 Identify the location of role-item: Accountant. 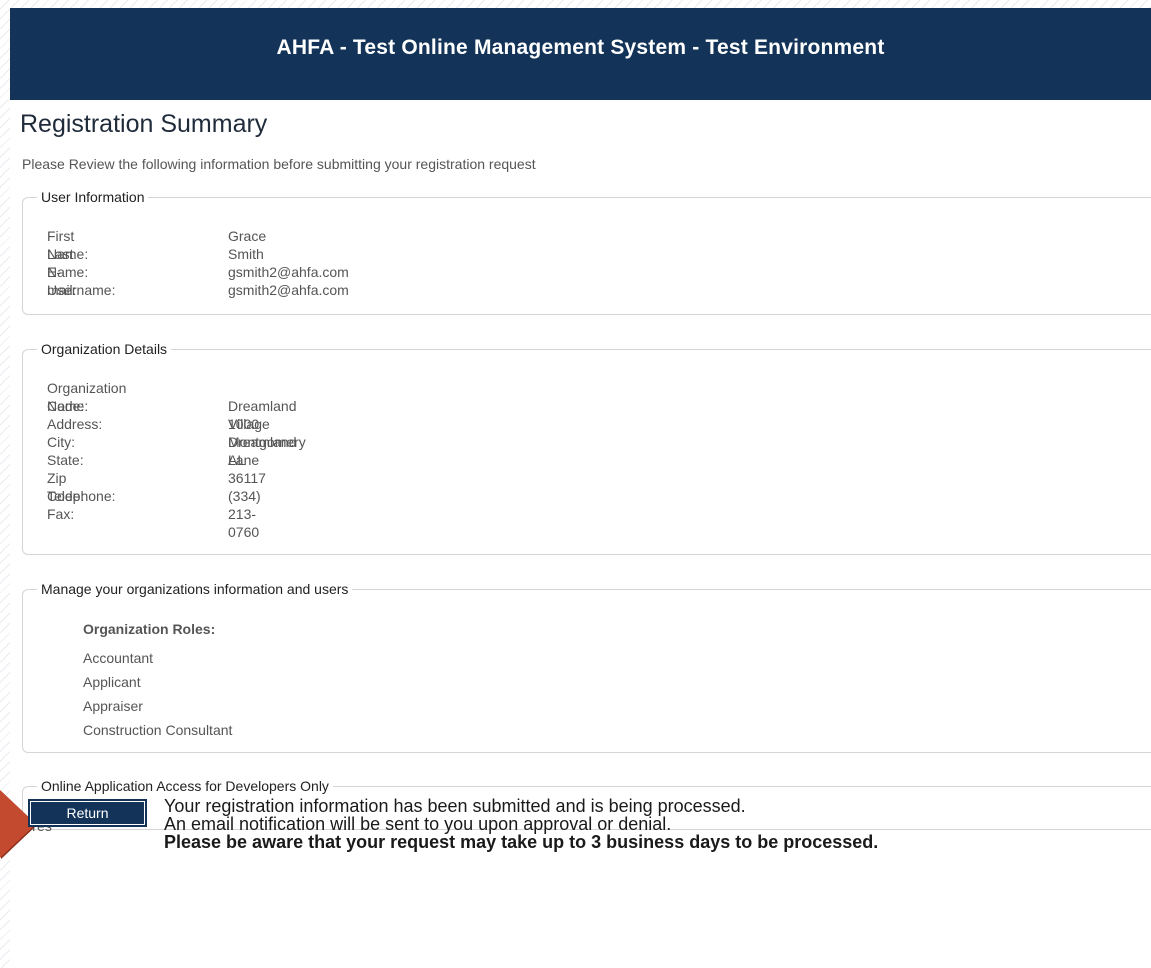
(118, 658).